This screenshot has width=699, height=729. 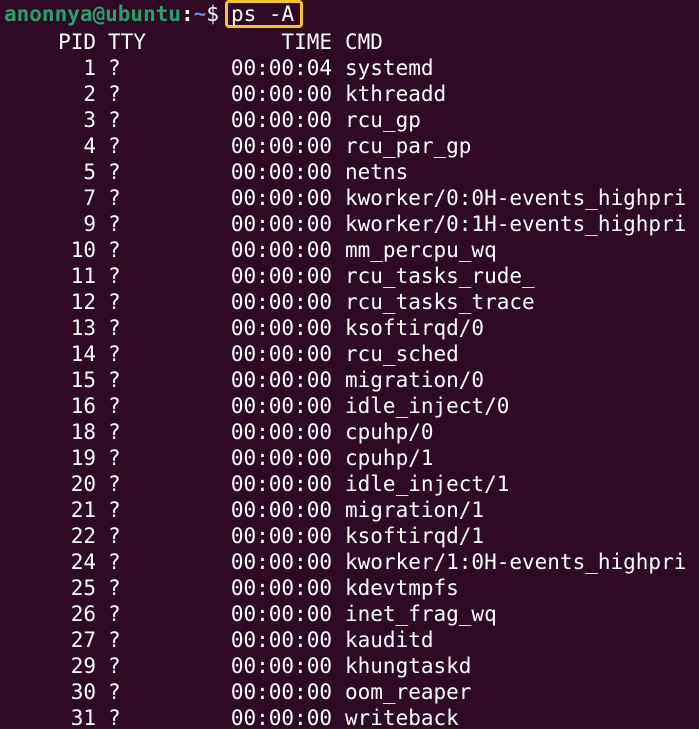 What do you see at coordinates (351, 328) in the screenshot?
I see `table-row: 13?00:00:00ksoftirqd/0` at bounding box center [351, 328].